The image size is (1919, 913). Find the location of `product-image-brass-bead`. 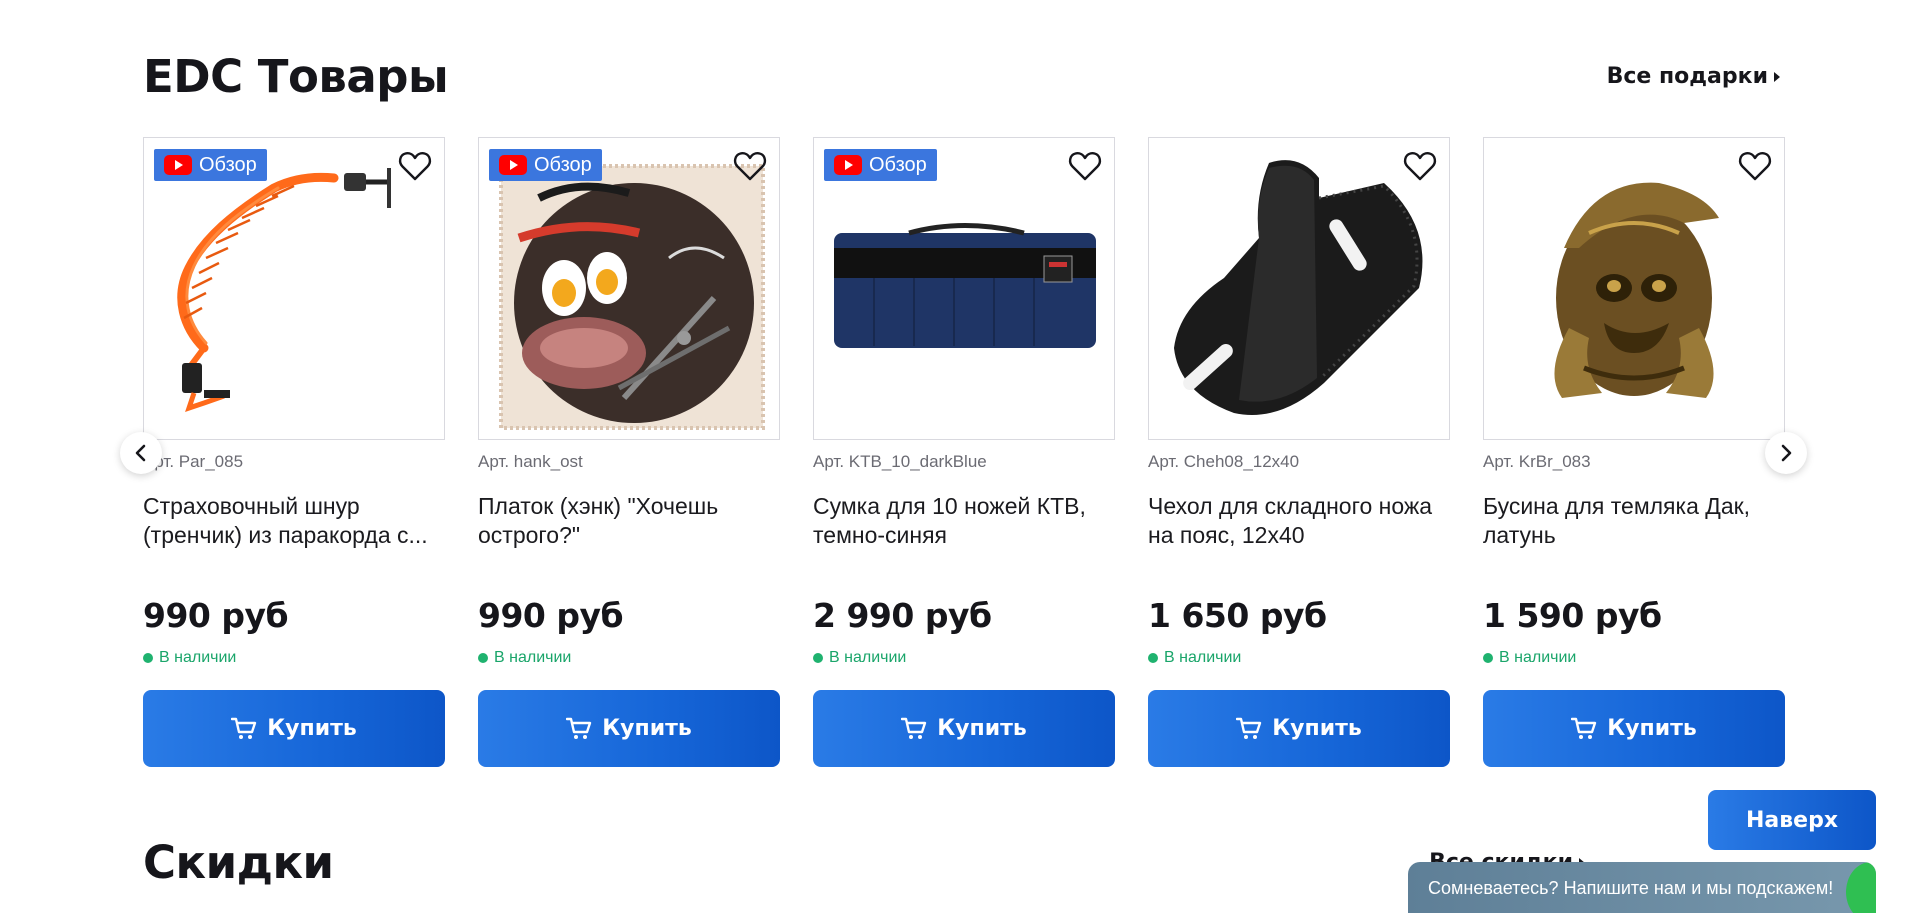

product-image-brass-bead is located at coordinates (1636, 290).